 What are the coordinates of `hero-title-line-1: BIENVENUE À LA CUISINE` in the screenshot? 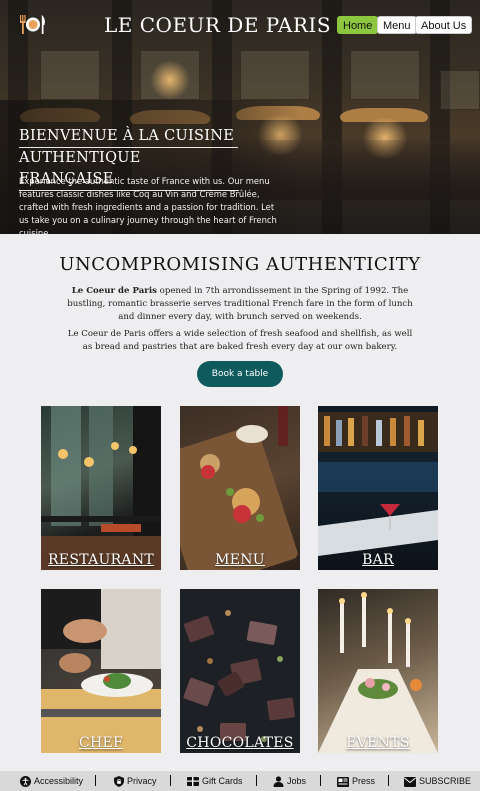 It's located at (129, 137).